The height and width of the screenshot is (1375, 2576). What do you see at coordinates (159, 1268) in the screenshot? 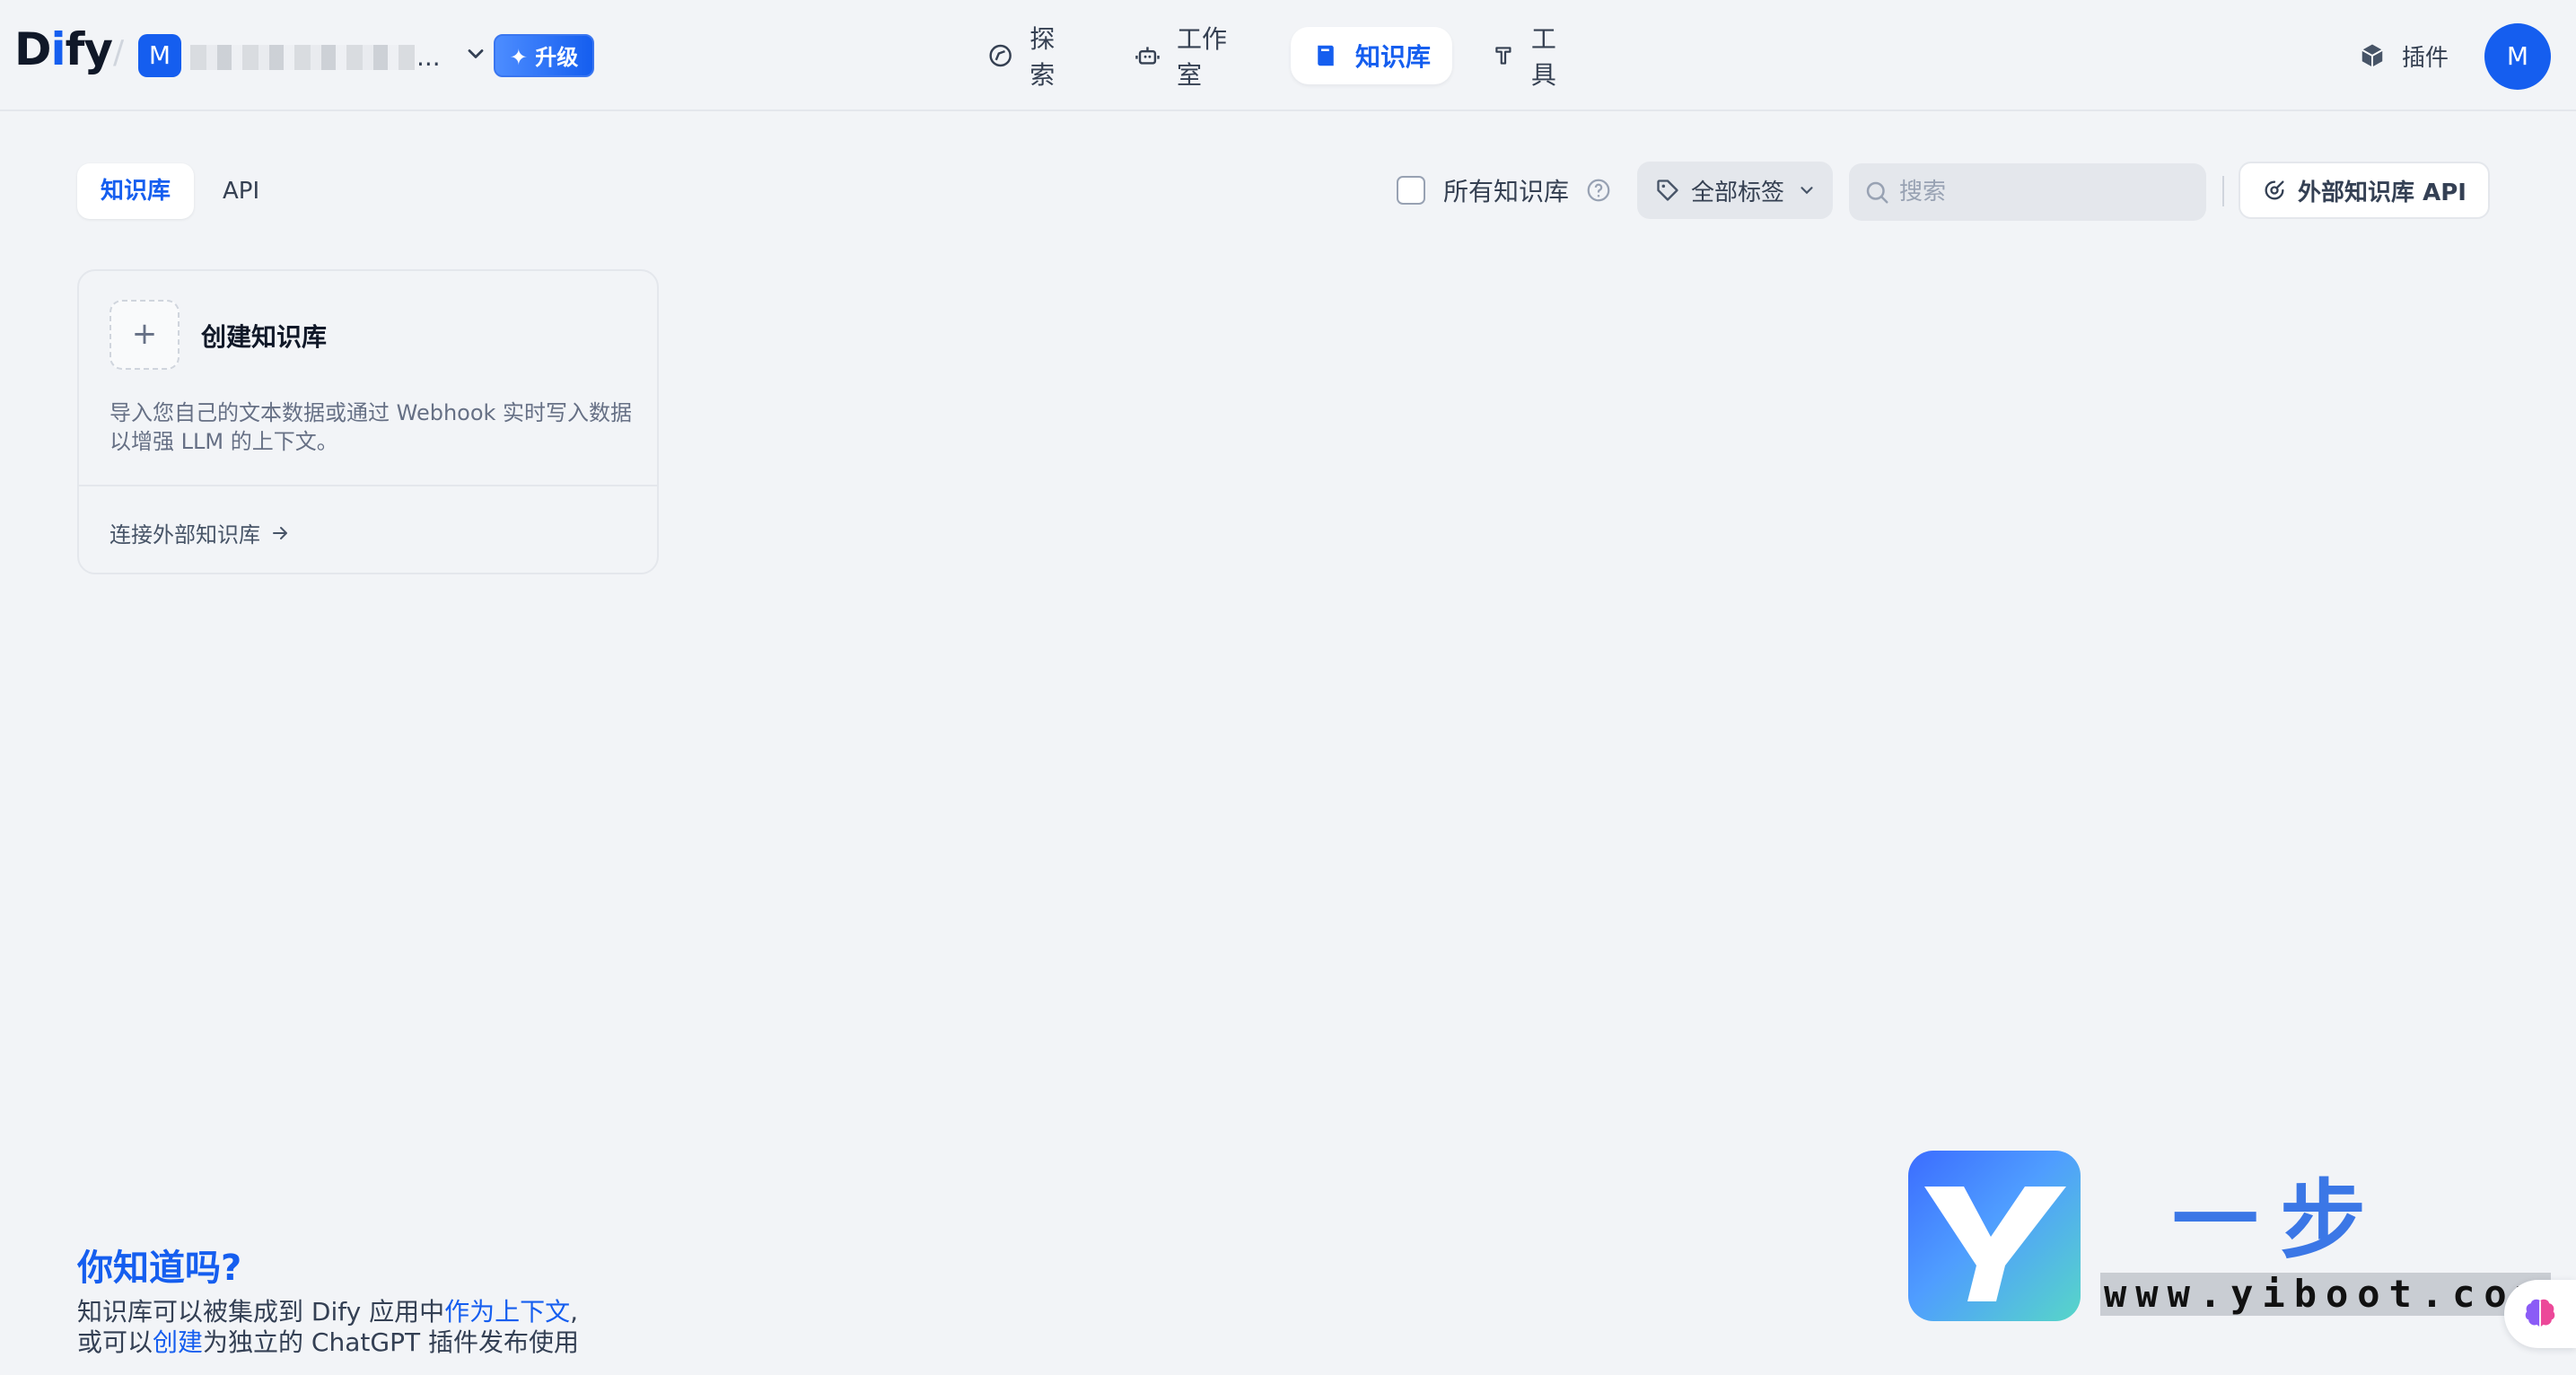
I see `tip-title: 你知道吗?` at bounding box center [159, 1268].